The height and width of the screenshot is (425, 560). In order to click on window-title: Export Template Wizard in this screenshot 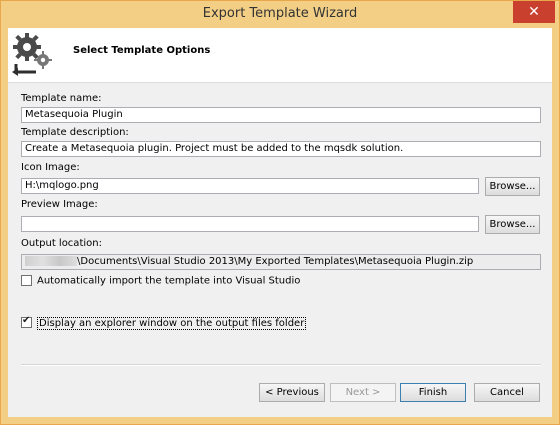, I will do `click(280, 13)`.